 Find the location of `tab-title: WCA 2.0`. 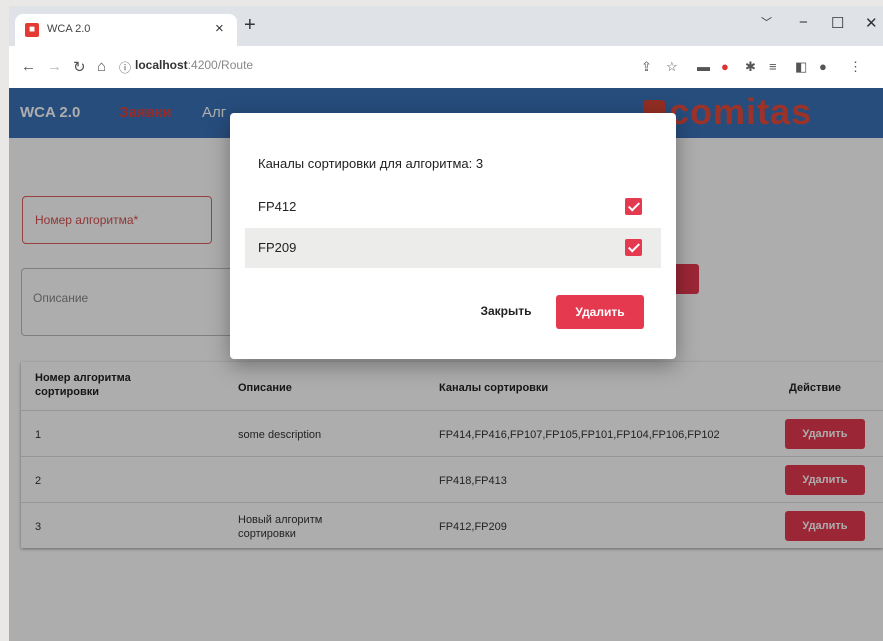

tab-title: WCA 2.0 is located at coordinates (69, 29).